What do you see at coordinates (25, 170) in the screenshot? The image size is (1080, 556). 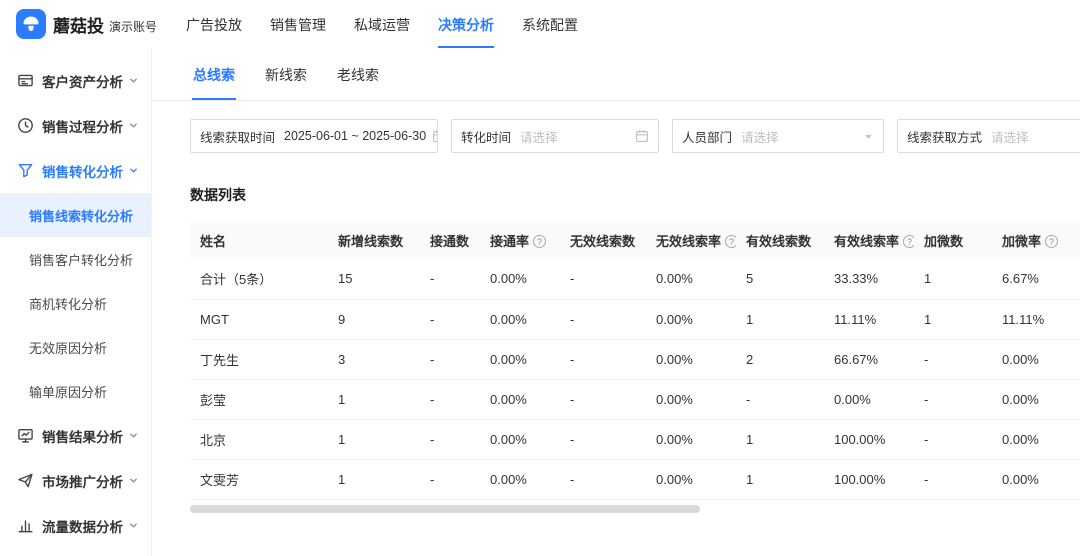 I see `conversion-icon` at bounding box center [25, 170].